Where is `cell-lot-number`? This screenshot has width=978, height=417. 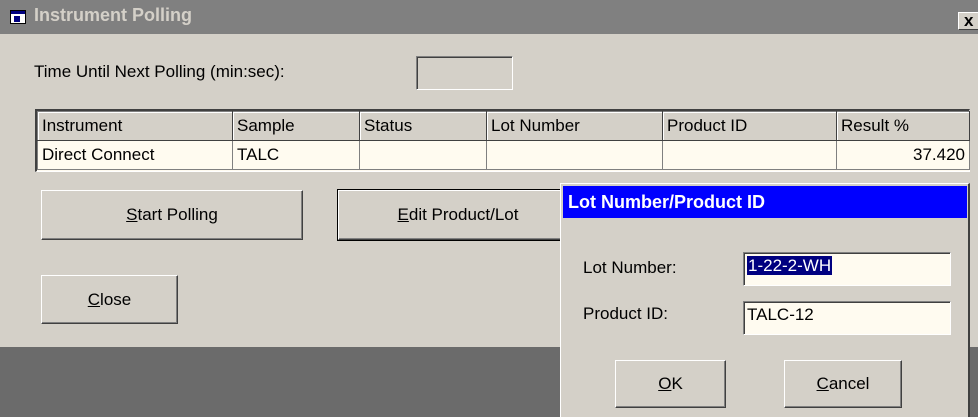
cell-lot-number is located at coordinates (574, 155).